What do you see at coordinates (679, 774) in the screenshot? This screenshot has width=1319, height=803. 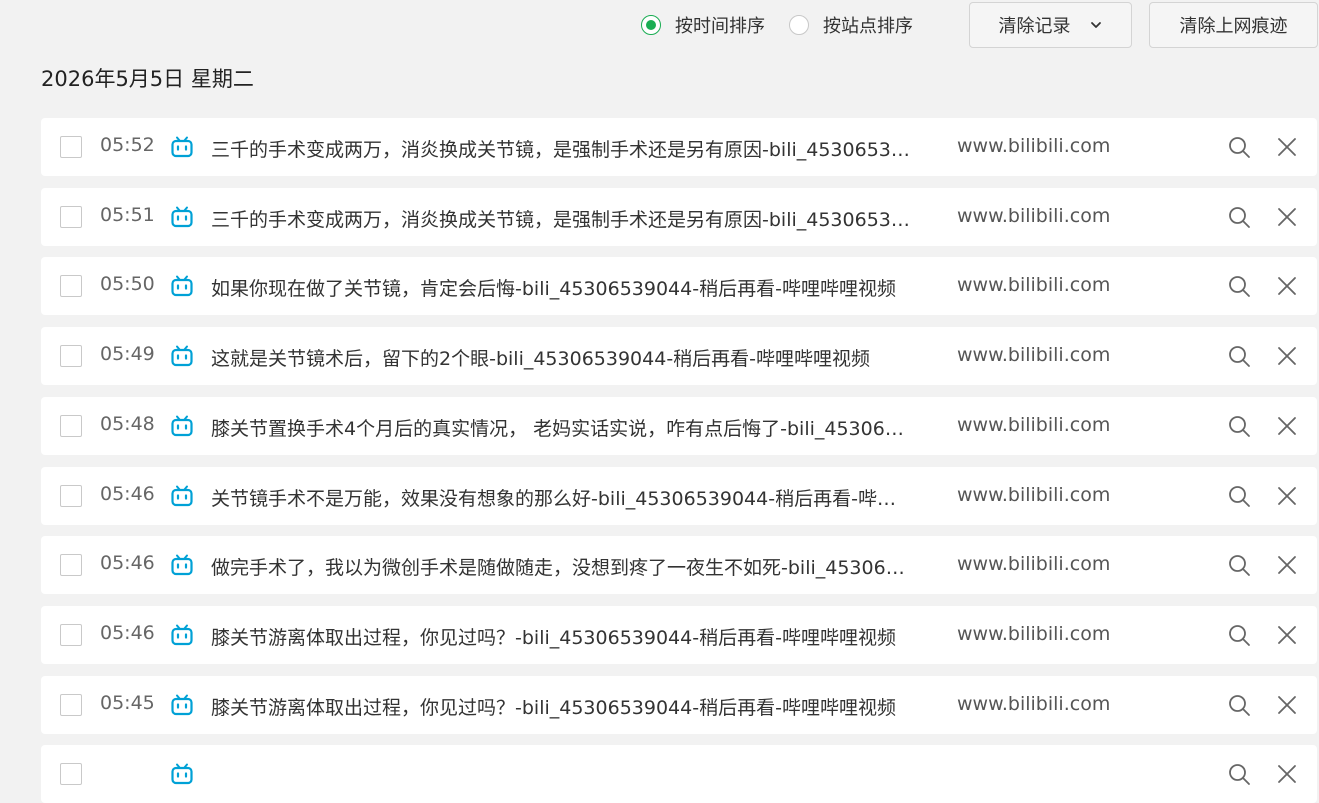 I see `history-row` at bounding box center [679, 774].